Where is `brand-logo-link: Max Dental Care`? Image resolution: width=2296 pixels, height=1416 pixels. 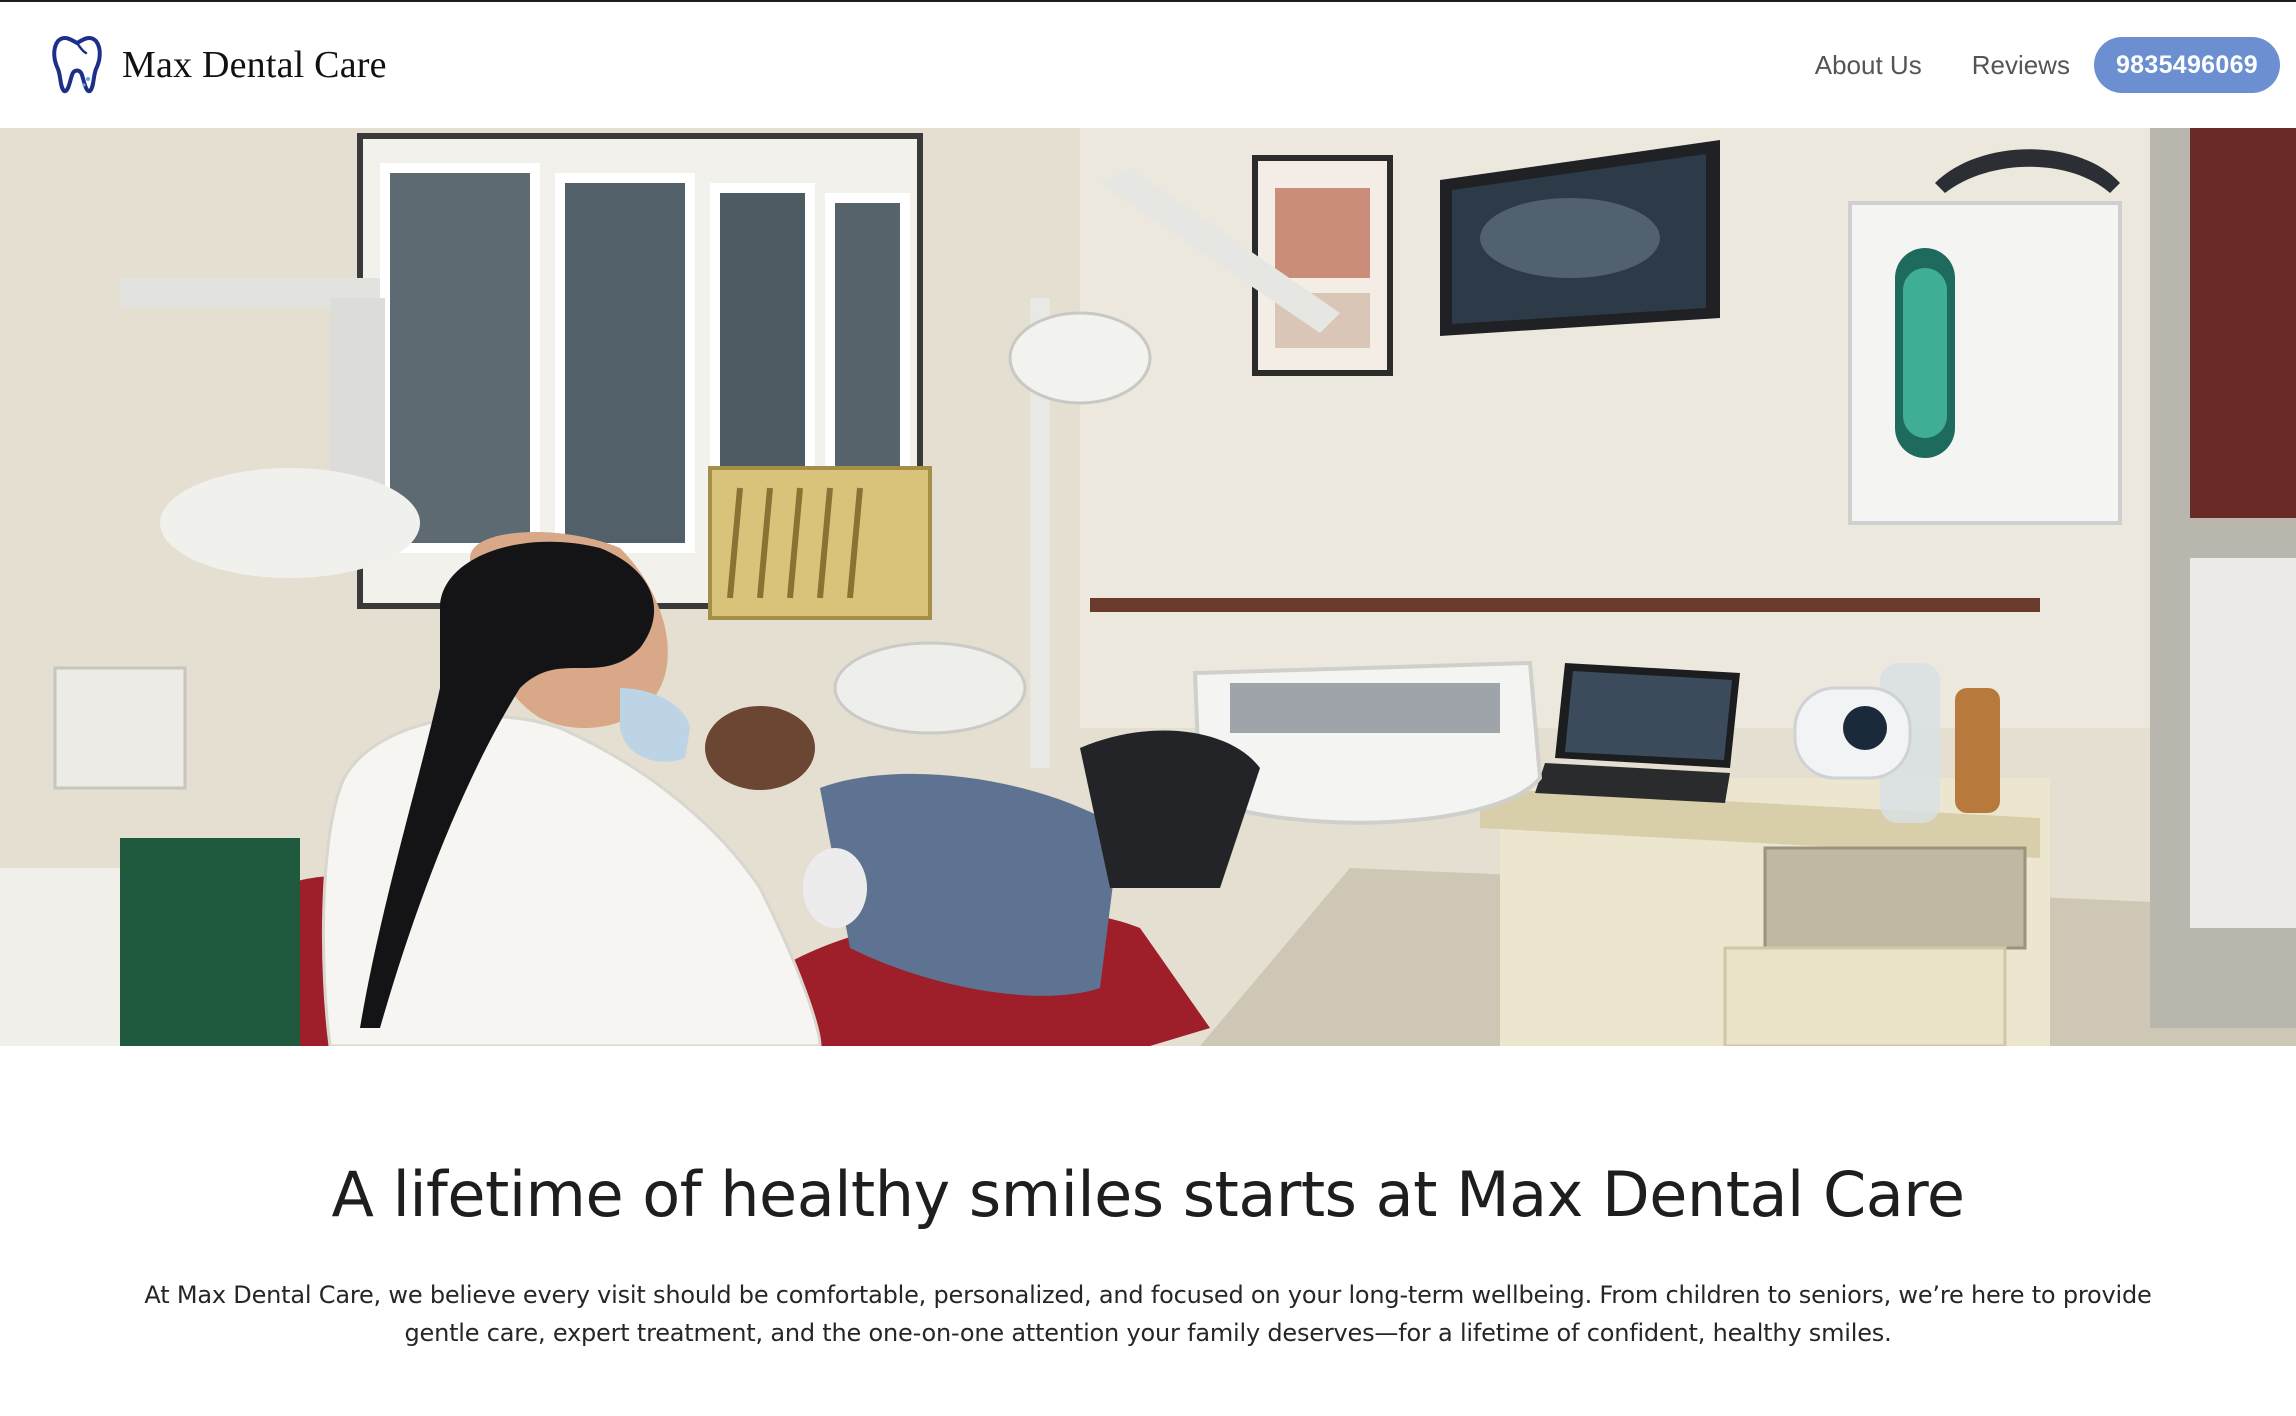
brand-logo-link: Max Dental Care is located at coordinates (218, 65).